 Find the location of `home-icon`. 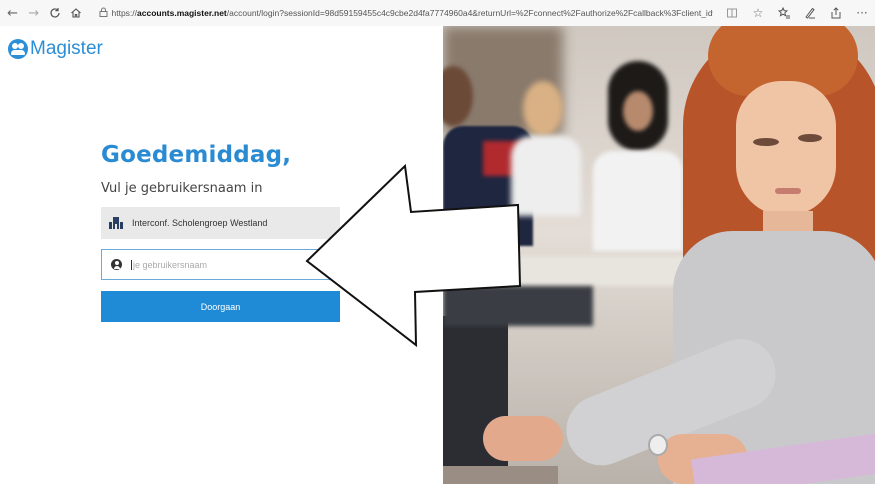

home-icon is located at coordinates (75, 13).